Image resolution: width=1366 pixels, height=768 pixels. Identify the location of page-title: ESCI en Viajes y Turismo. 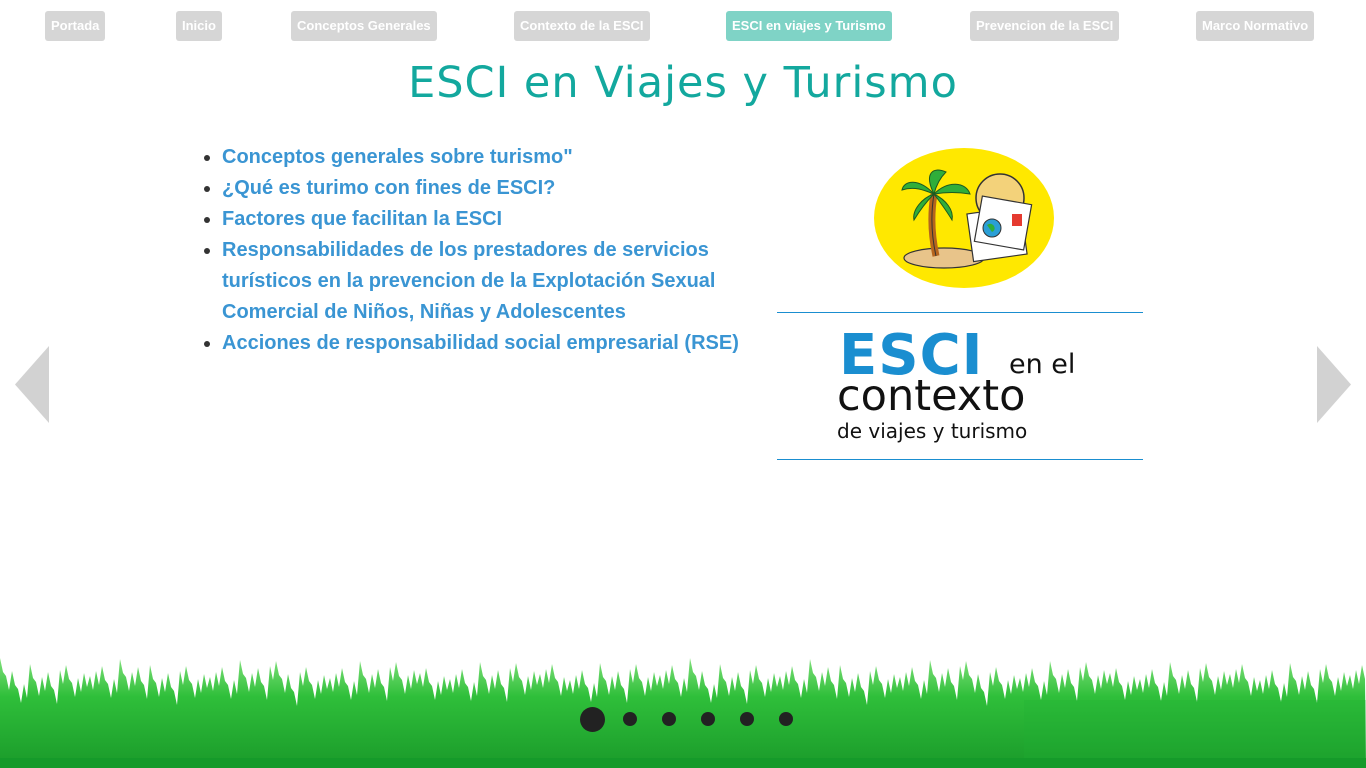
(683, 83).